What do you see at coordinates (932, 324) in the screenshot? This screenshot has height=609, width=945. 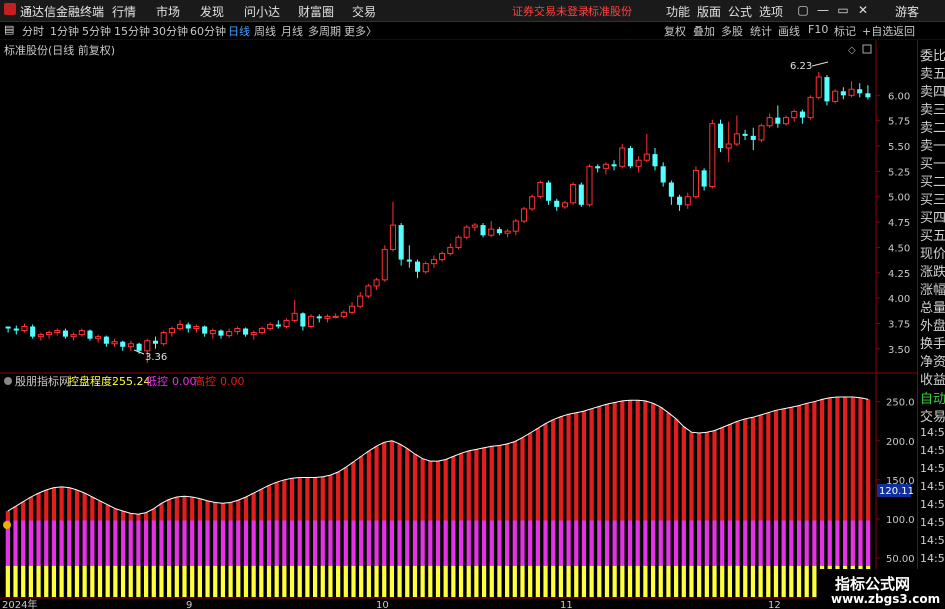 I see `side-item-outer: 外盘` at bounding box center [932, 324].